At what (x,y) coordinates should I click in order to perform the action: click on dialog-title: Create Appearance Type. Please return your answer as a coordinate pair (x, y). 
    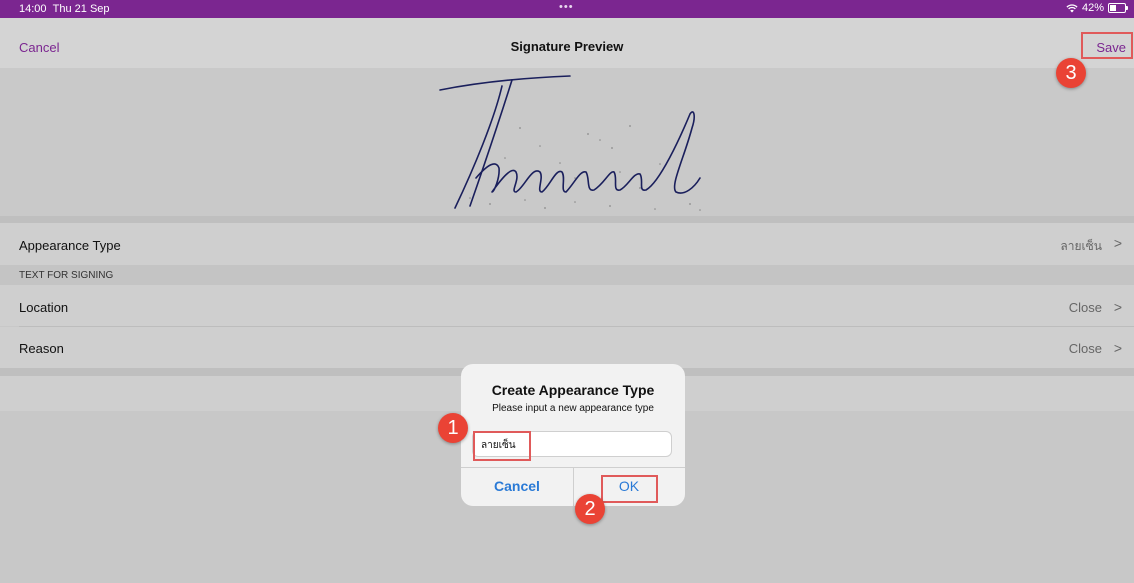
    Looking at the image, I should click on (573, 390).